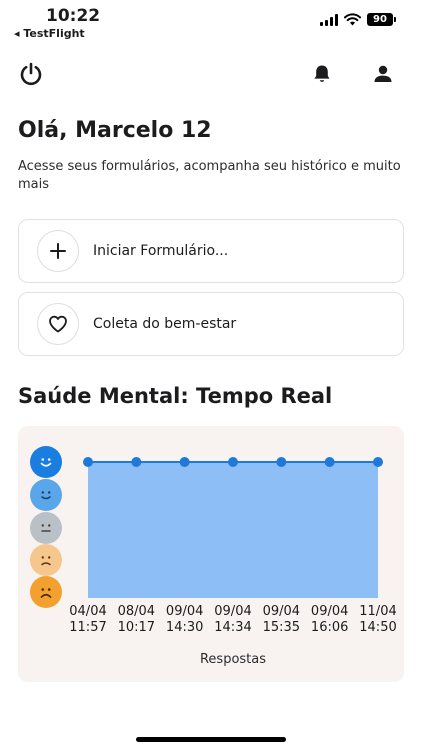  I want to click on x-tick-label-line: 14:50, so click(378, 627).